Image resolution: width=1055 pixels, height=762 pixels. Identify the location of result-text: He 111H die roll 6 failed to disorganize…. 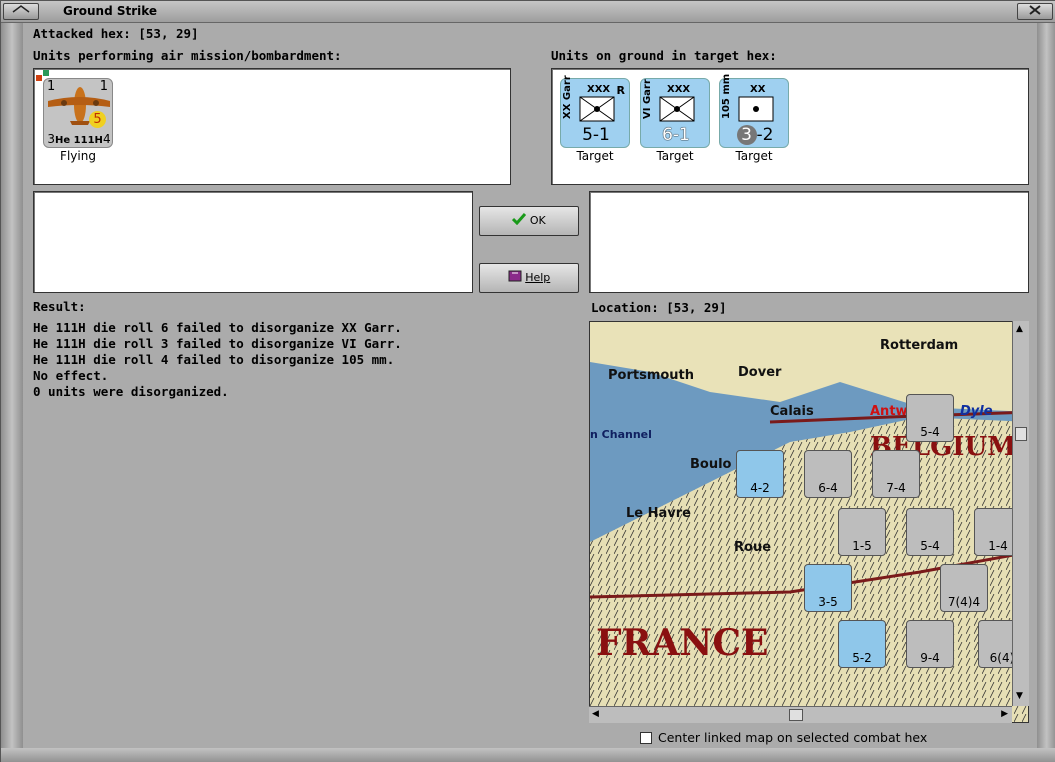
(217, 360).